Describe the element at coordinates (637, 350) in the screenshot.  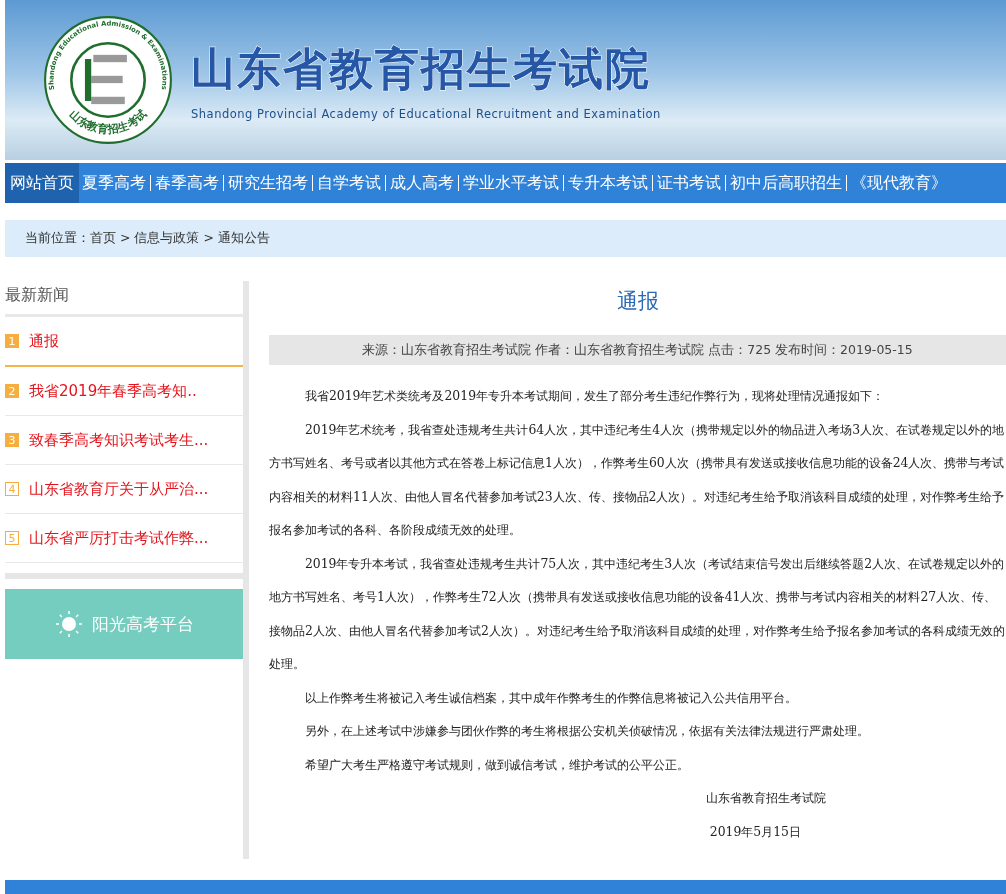
I see `article-meta: 来源：山东省教育招生考试院 作者：山东省教育招生考试院 点击：725 发布时间：2019-05-15` at that location.